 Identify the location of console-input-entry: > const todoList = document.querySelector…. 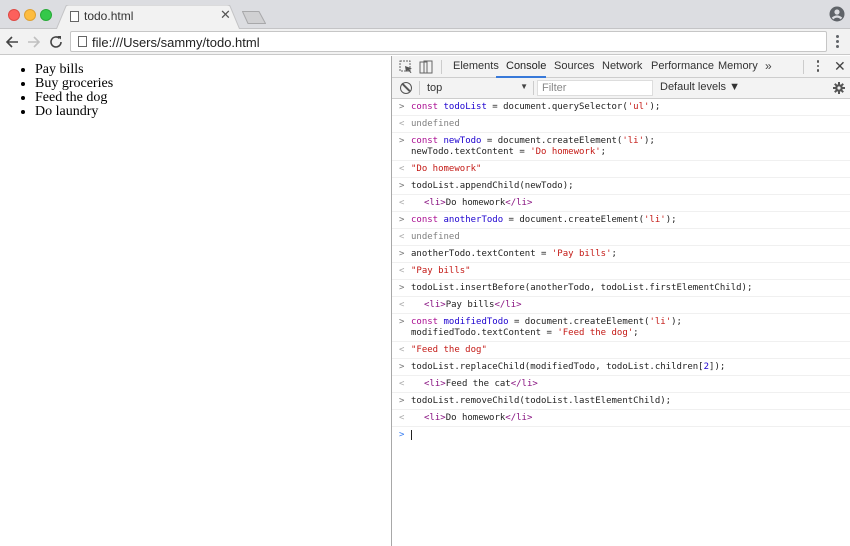
(621, 107).